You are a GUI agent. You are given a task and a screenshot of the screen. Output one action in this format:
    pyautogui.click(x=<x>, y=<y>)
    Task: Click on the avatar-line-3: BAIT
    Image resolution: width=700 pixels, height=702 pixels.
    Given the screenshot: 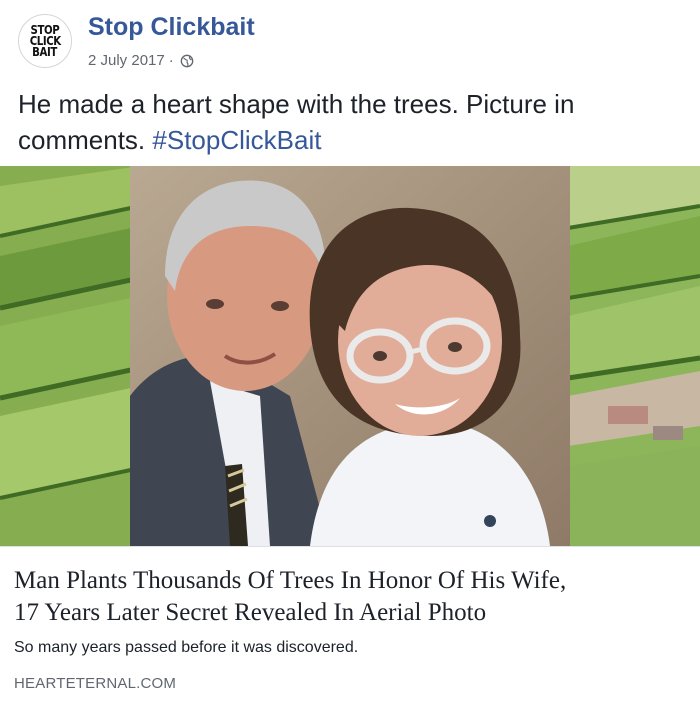 What is the action you would take?
    pyautogui.click(x=45, y=51)
    